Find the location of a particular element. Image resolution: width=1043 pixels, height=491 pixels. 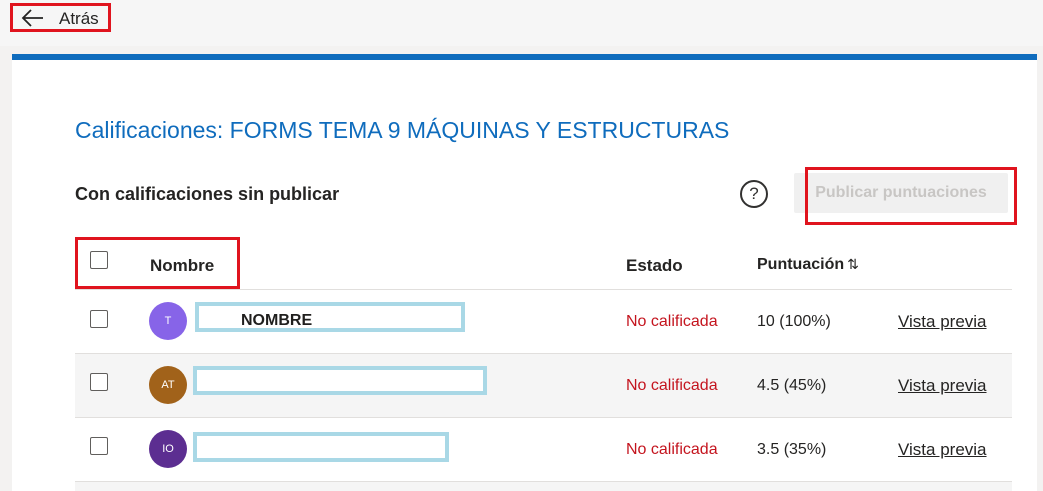

back-button: Atrás is located at coordinates (60, 17).